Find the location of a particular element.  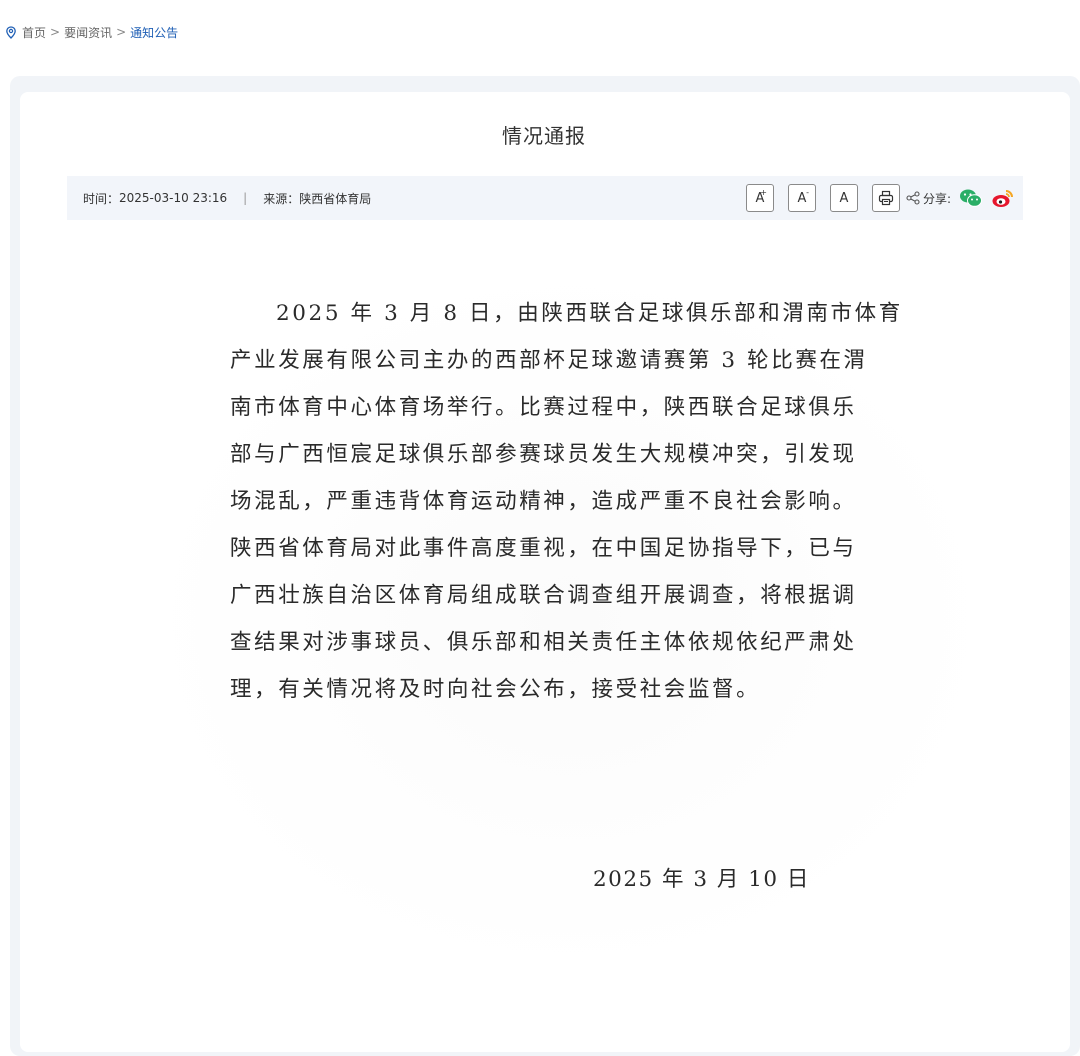

time-label: 时间： is located at coordinates (101, 198).